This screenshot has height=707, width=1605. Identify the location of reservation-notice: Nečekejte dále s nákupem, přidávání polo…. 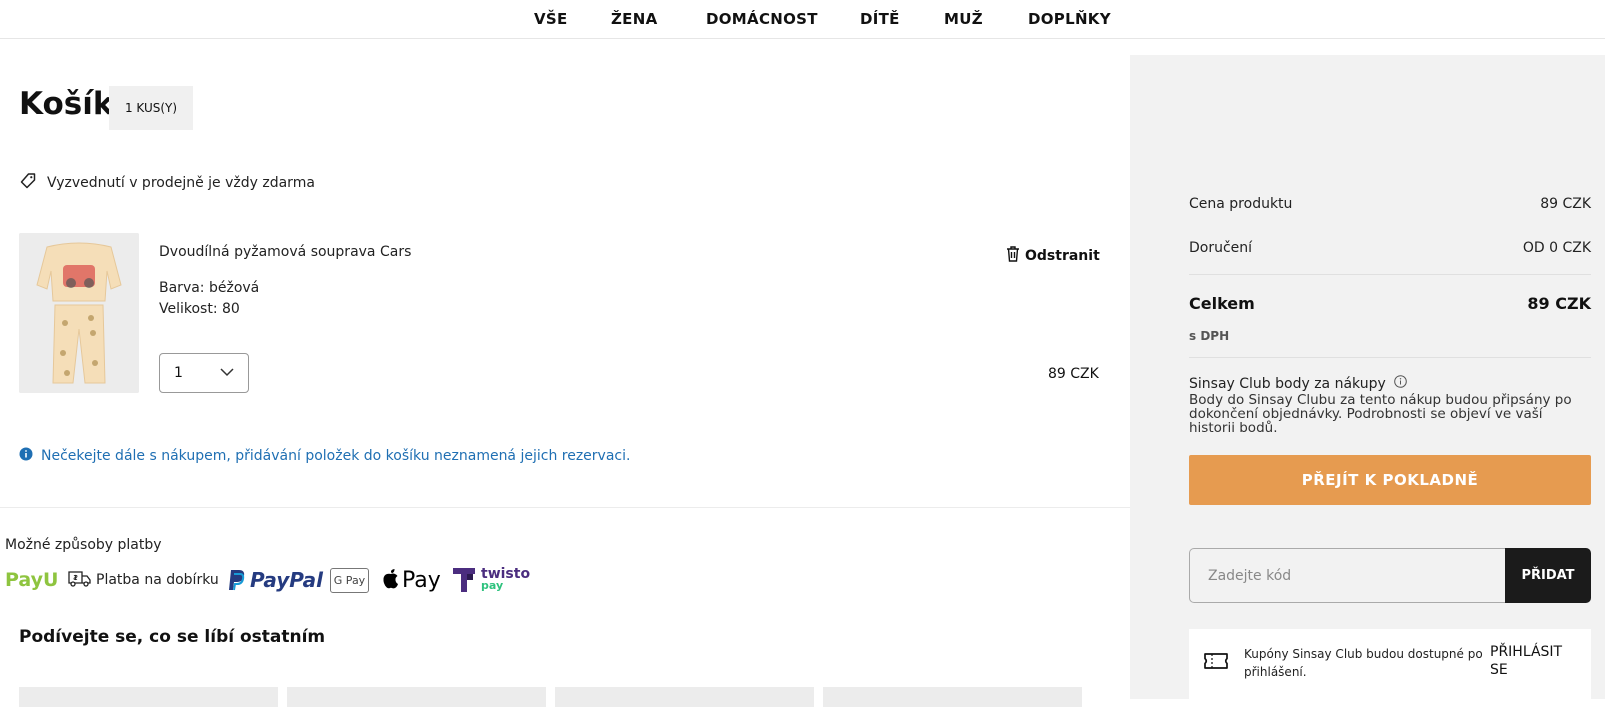
(324, 456).